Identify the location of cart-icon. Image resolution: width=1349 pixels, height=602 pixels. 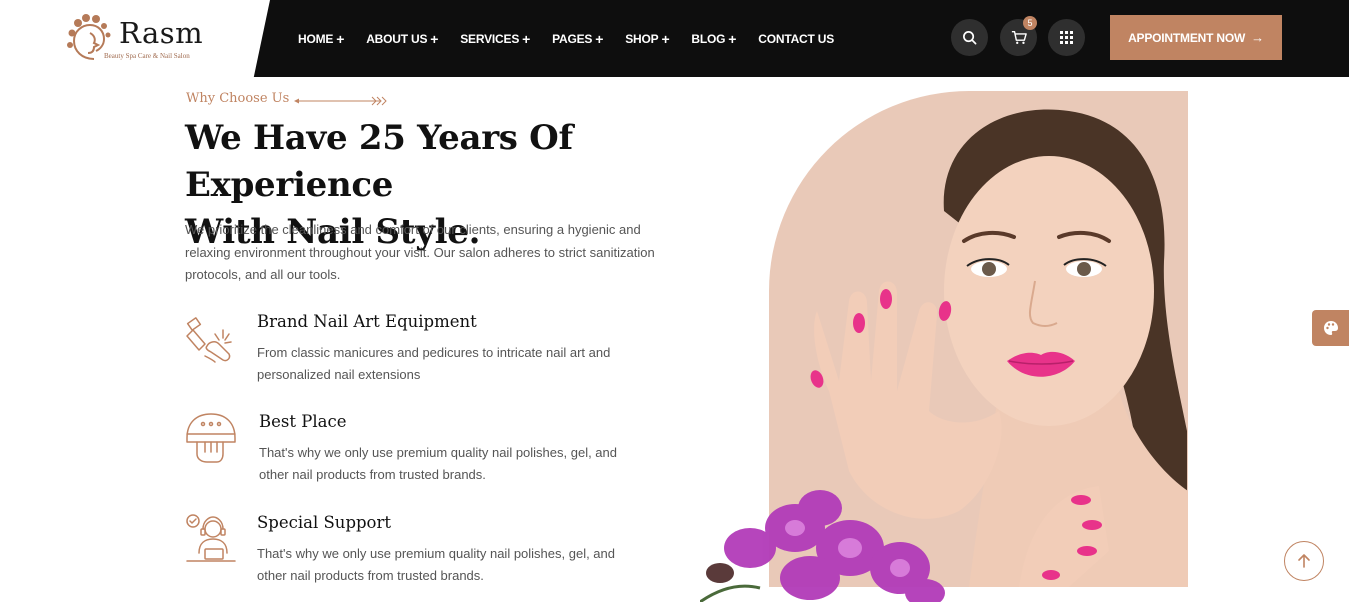
(1019, 37).